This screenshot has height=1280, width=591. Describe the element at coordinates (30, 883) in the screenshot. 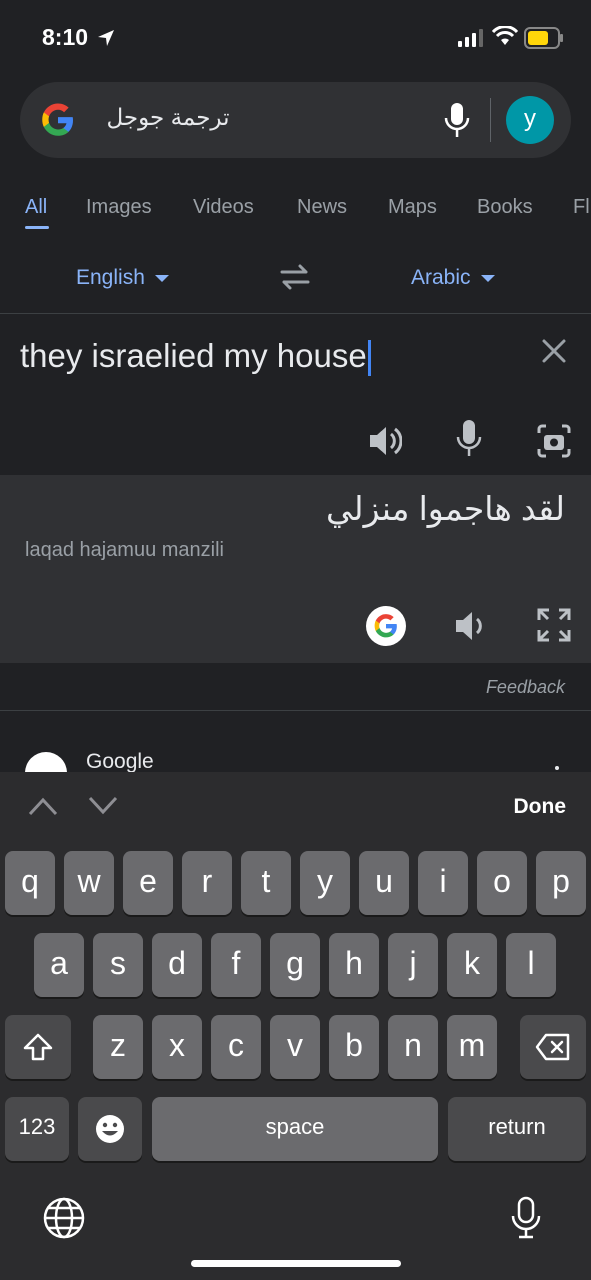

I see `key-q: q` at that location.